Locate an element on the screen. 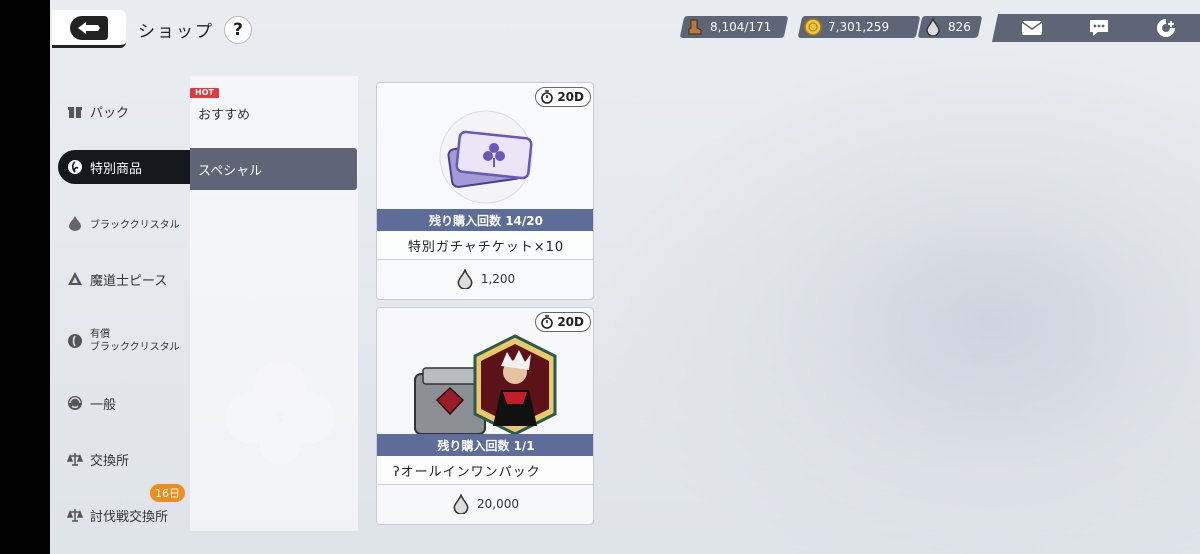 Image resolution: width=1200 pixels, height=554 pixels. sidebar-item-black-crystal: ブラッククリスタル is located at coordinates (124, 223).